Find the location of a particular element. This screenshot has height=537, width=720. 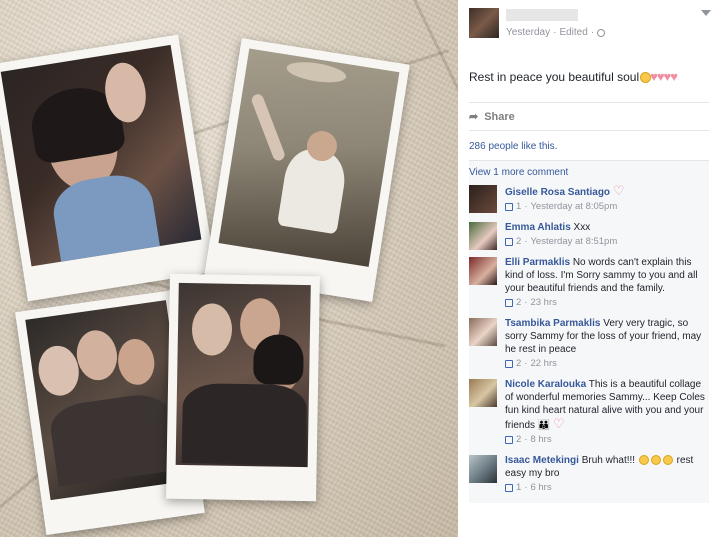

commenter-name: Tsambika Parmaklis is located at coordinates (552, 323).